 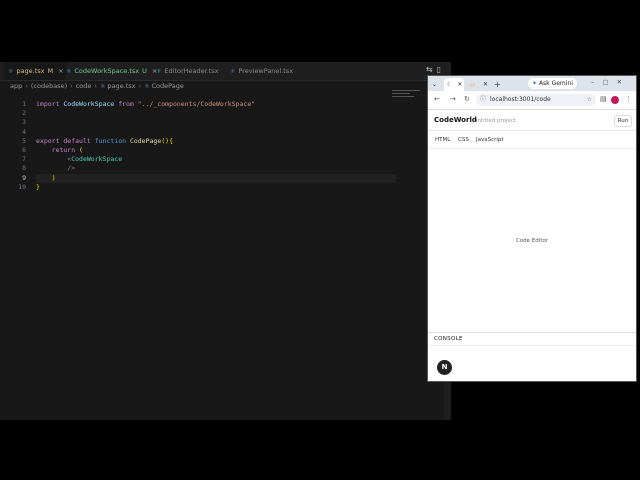 What do you see at coordinates (191, 71) in the screenshot?
I see `tab-editorheader-tsx: ⚛ EditorHeader.tsx` at bounding box center [191, 71].